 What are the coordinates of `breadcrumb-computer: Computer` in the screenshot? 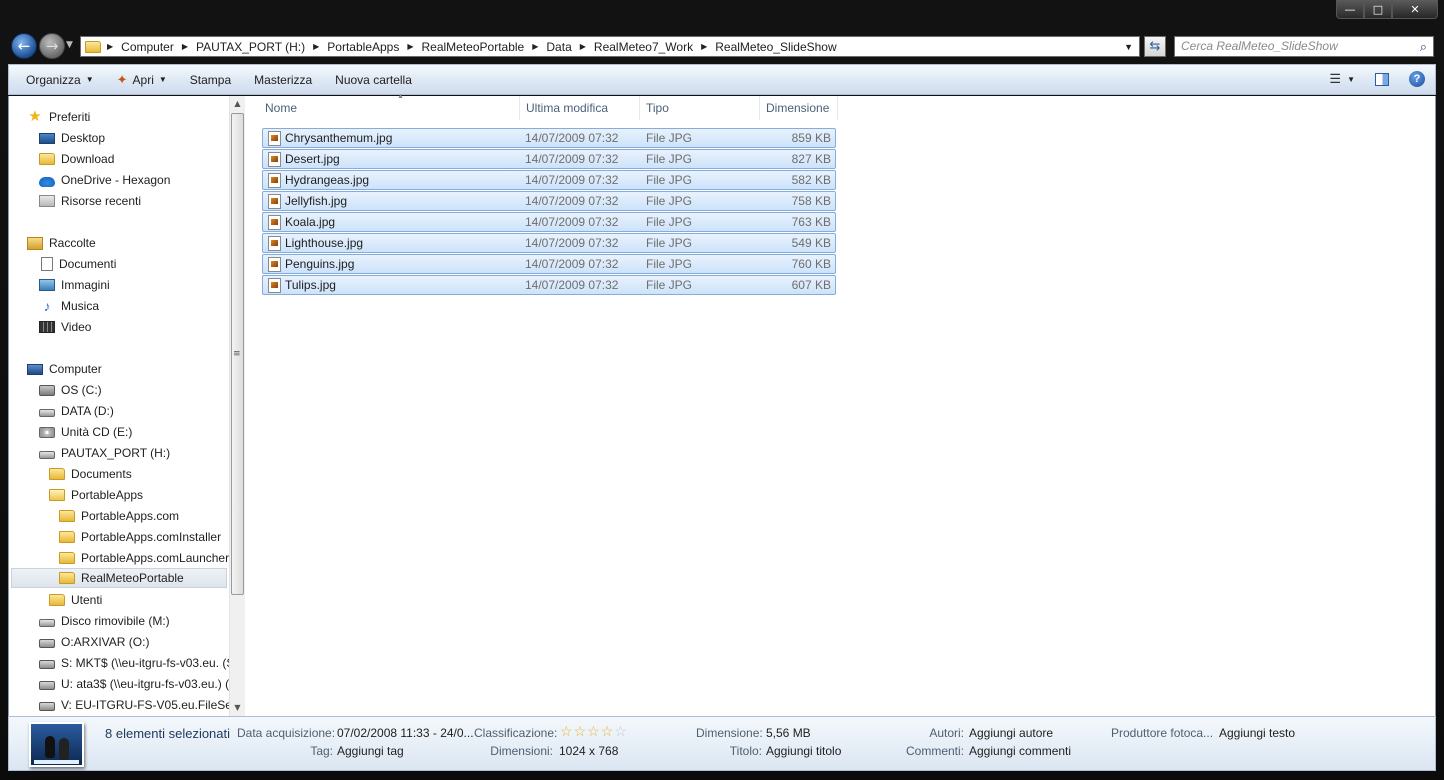 It's located at (147, 47).